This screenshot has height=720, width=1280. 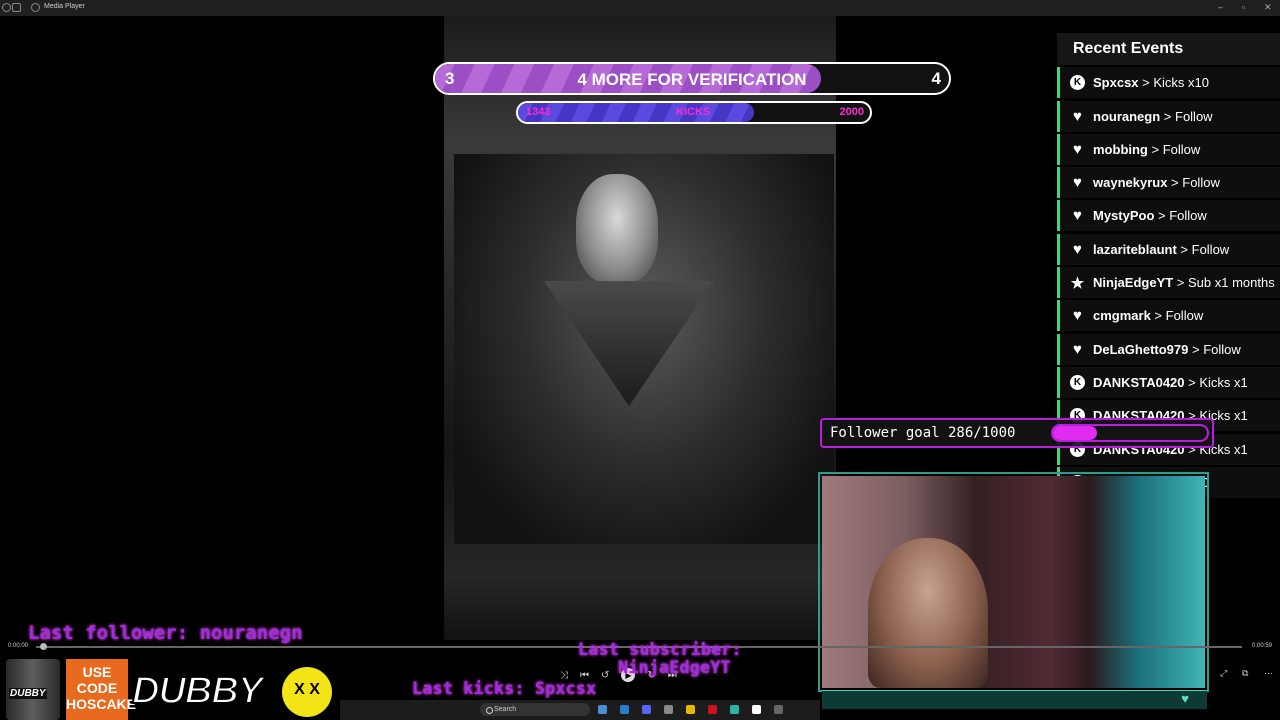 I want to click on fullscreen-icon: ⤢, so click(x=1223, y=673).